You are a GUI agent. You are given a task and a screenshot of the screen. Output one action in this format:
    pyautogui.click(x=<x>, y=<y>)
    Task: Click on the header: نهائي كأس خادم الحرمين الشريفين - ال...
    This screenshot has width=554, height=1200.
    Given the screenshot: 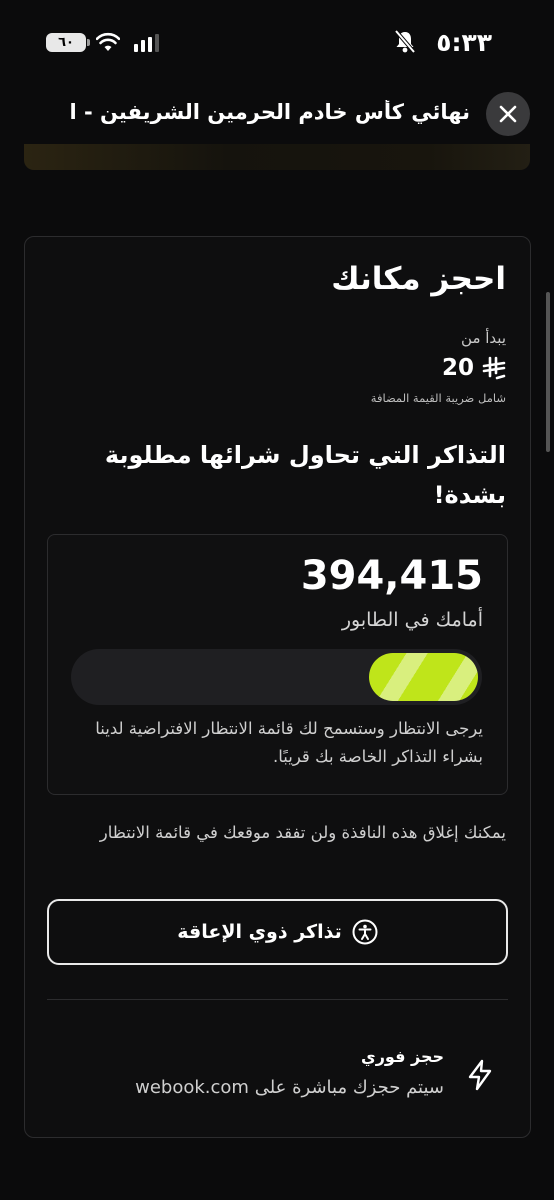 What is the action you would take?
    pyautogui.click(x=277, y=115)
    